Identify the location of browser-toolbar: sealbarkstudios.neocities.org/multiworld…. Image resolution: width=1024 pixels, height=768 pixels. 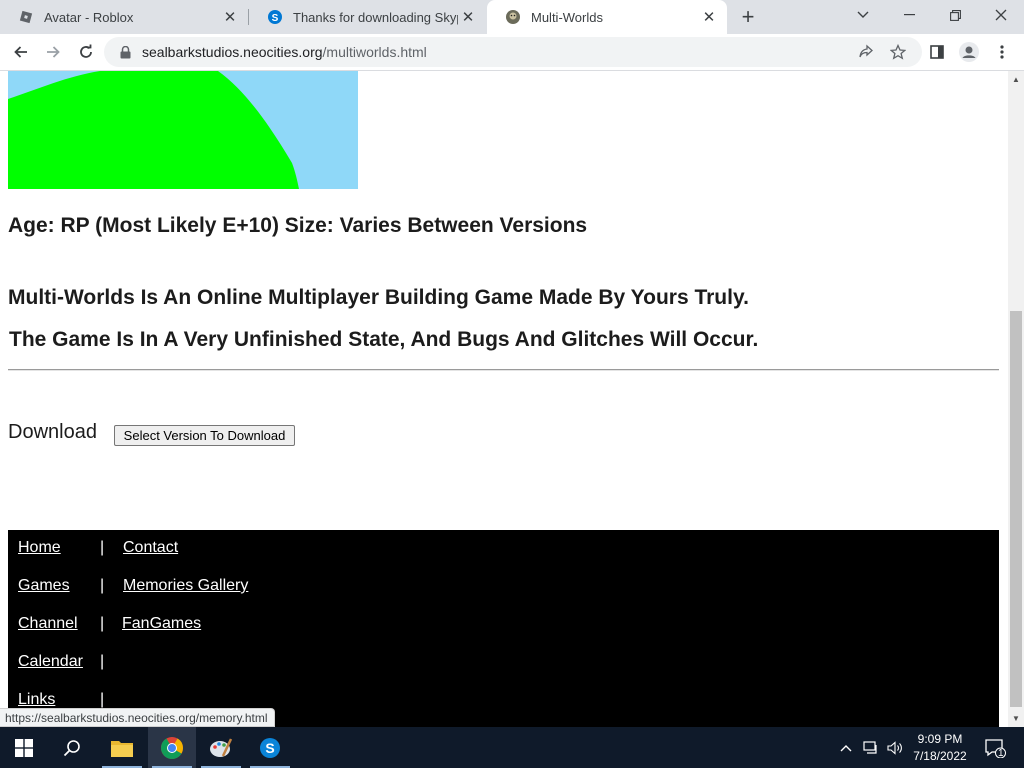
(512, 52).